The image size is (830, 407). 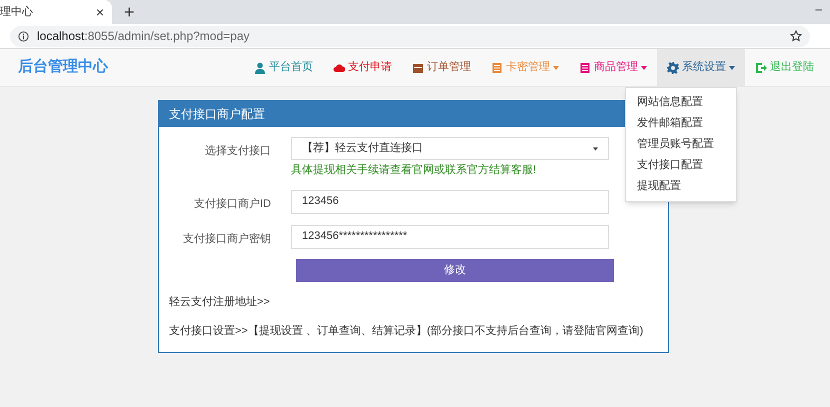 What do you see at coordinates (56, 12) in the screenshot?
I see `browser-tab: 理中心 ×` at bounding box center [56, 12].